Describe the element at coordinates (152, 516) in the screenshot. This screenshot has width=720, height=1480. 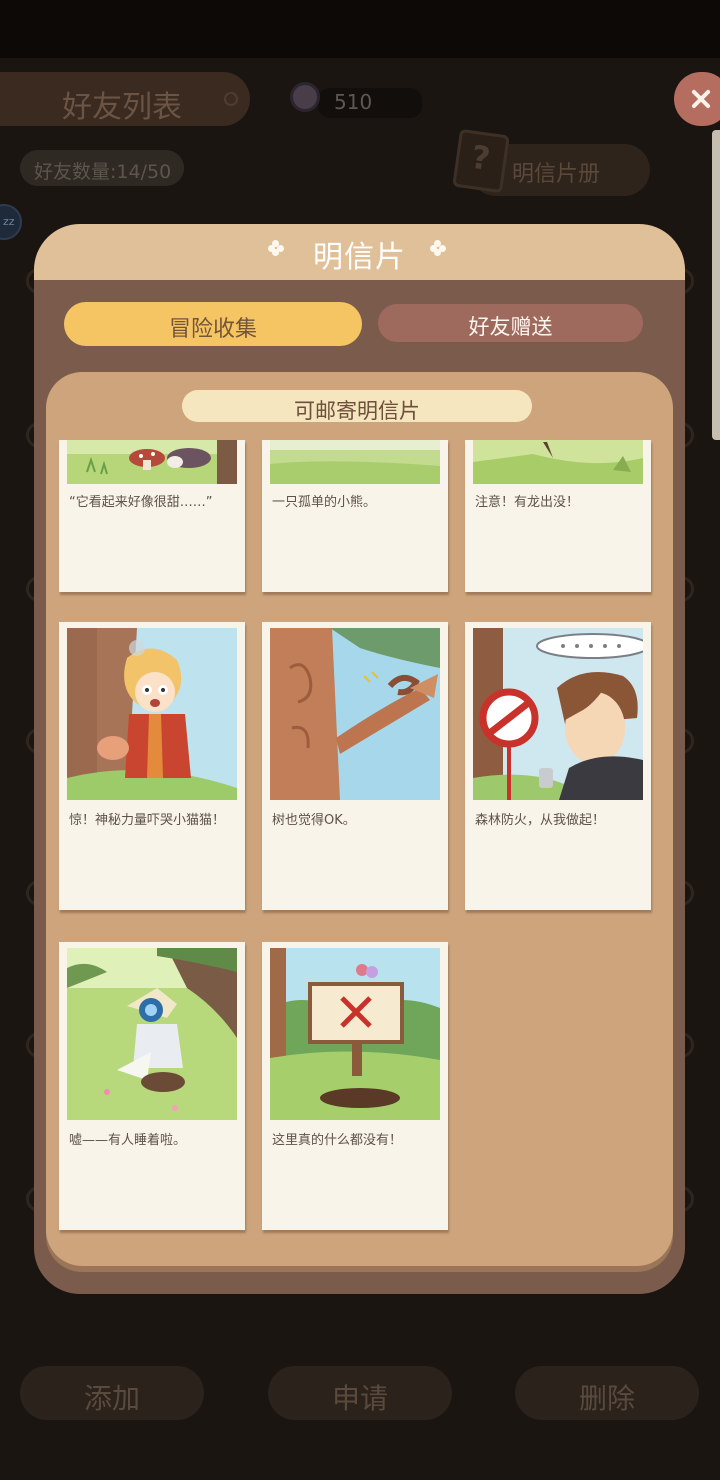
I see `postcard: “它看起来好像很甜……”` at that location.